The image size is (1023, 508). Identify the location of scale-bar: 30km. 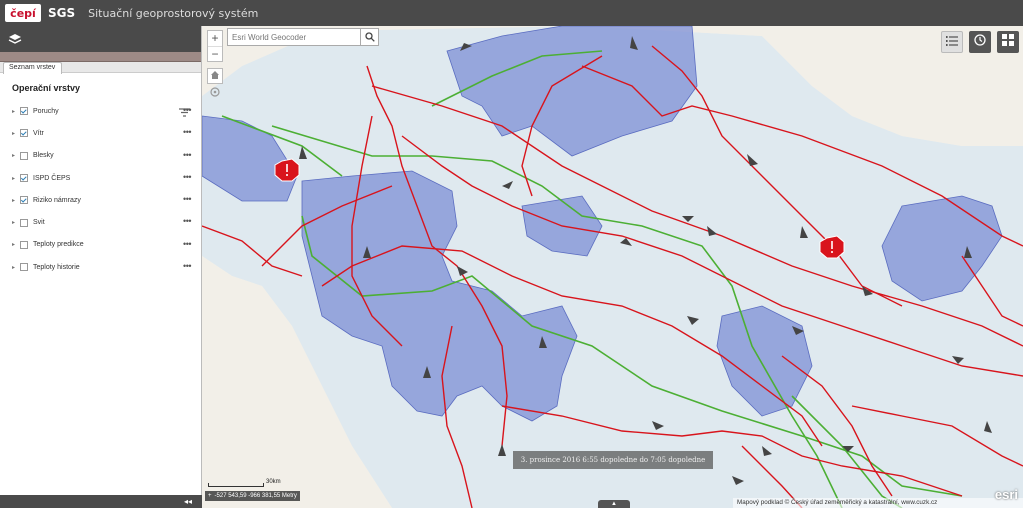
(244, 483).